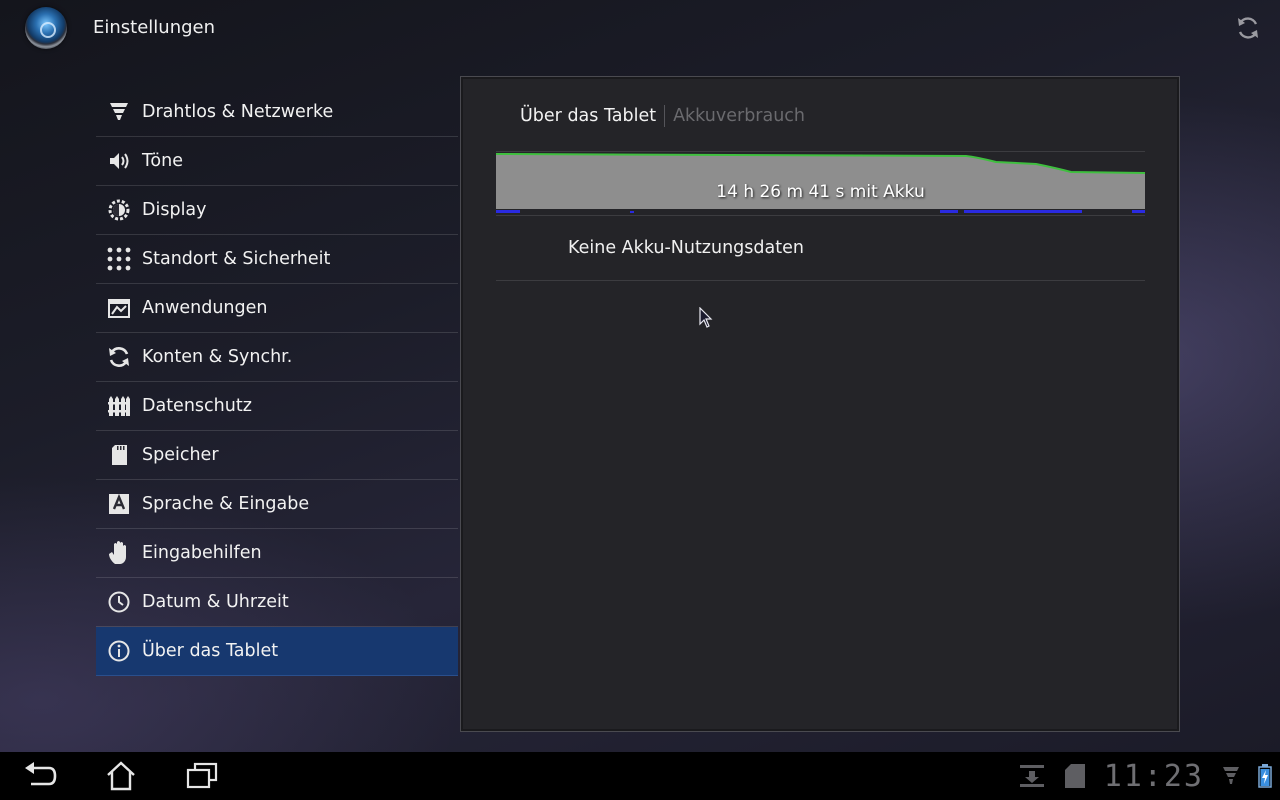 The height and width of the screenshot is (800, 1280). I want to click on wifi-status-icon, so click(1231, 775).